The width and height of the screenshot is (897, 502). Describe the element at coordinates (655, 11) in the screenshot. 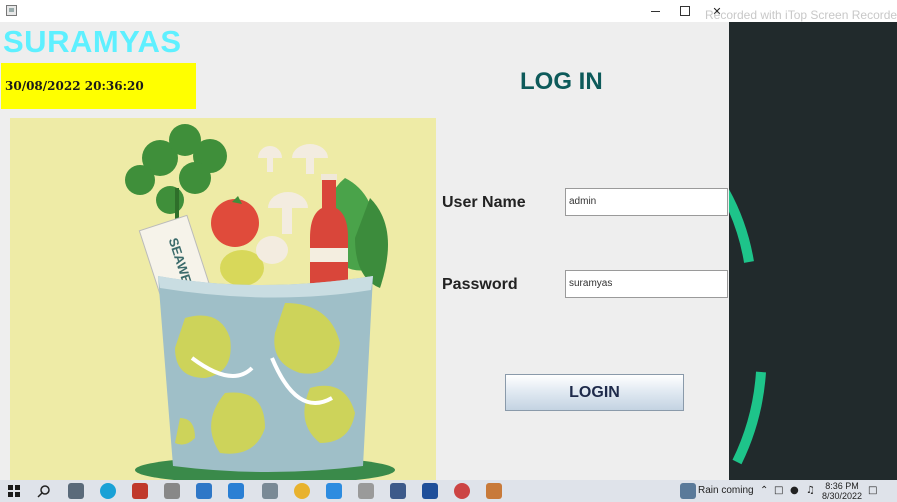

I see `minimize-button` at that location.